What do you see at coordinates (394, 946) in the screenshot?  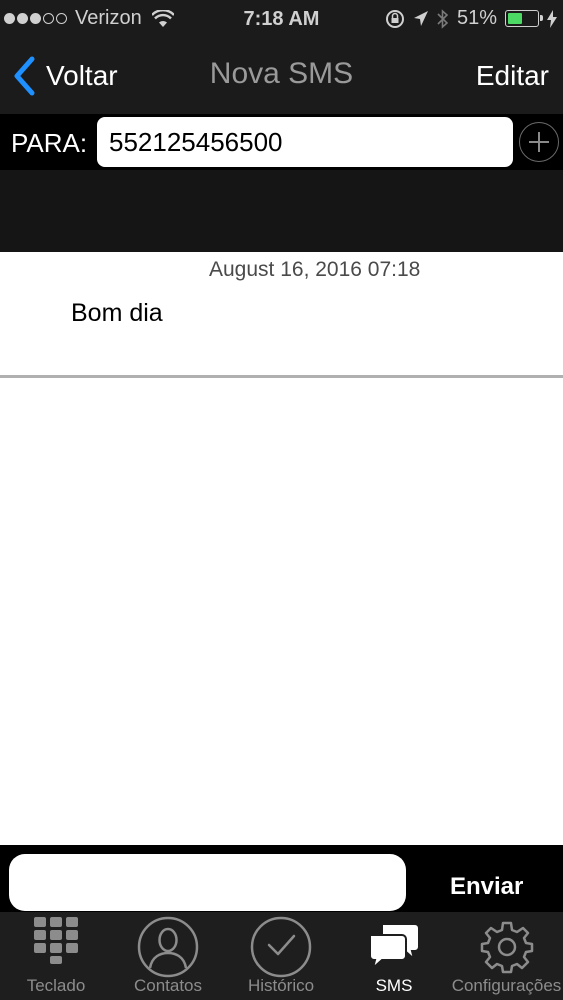 I see `sms-icon` at bounding box center [394, 946].